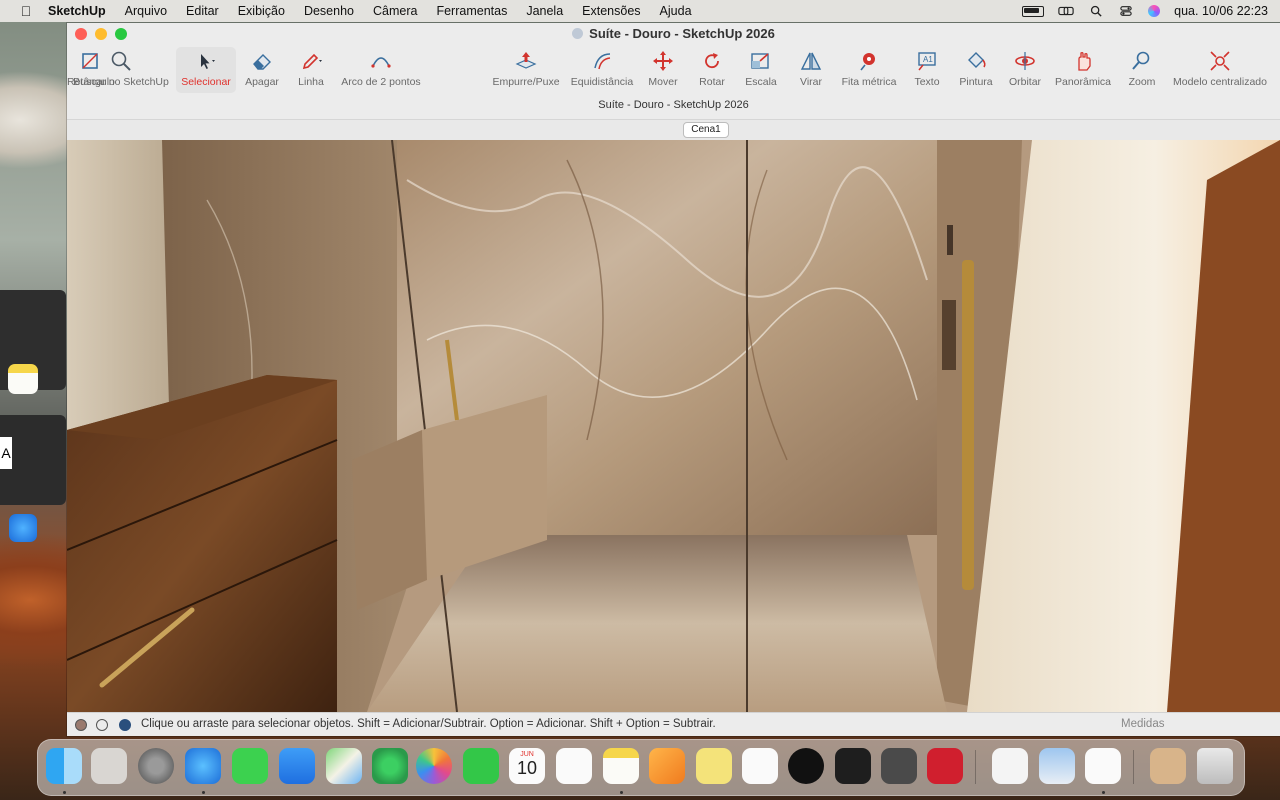 This screenshot has height=800, width=1280. I want to click on tool-label: Zoom, so click(1142, 82).